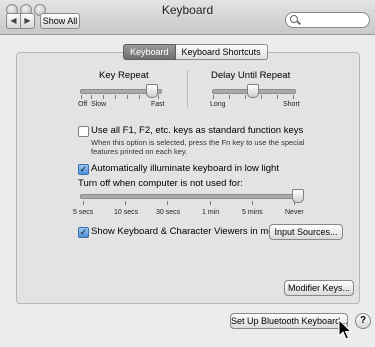  Describe the element at coordinates (332, 20) in the screenshot. I see `search-input` at that location.